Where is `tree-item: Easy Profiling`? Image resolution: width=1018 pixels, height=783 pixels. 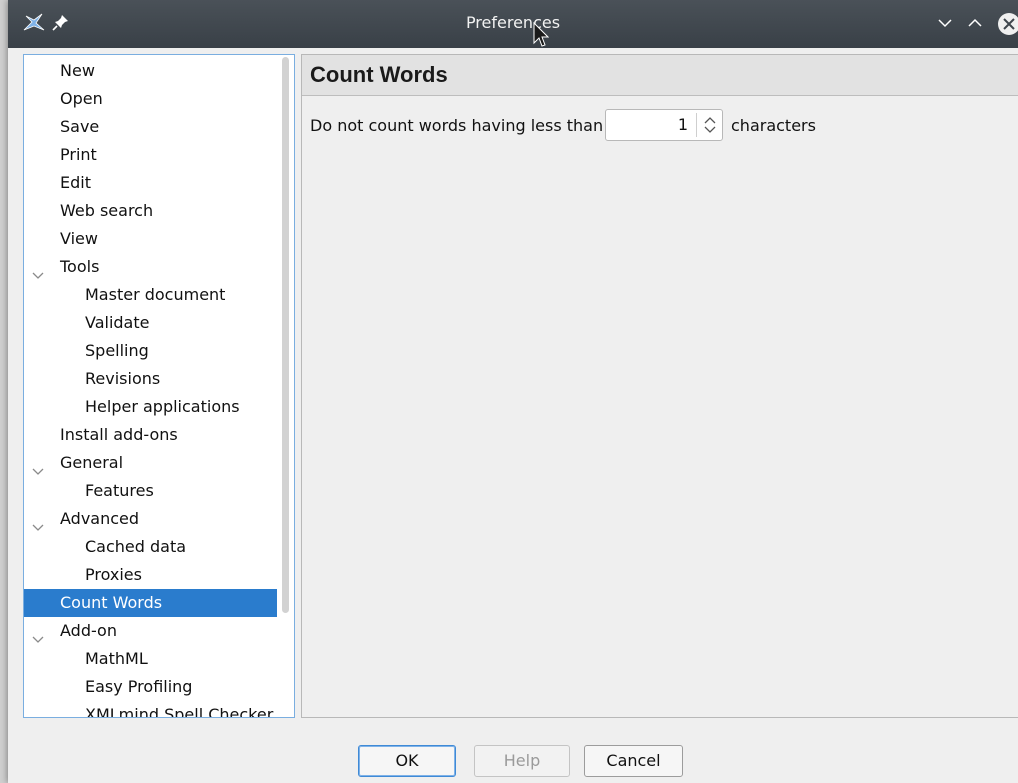 tree-item: Easy Profiling is located at coordinates (150, 687).